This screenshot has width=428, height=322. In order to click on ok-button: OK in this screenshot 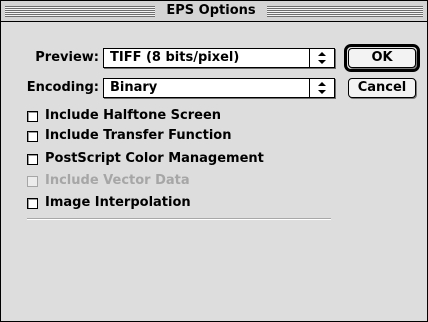, I will do `click(382, 58)`.